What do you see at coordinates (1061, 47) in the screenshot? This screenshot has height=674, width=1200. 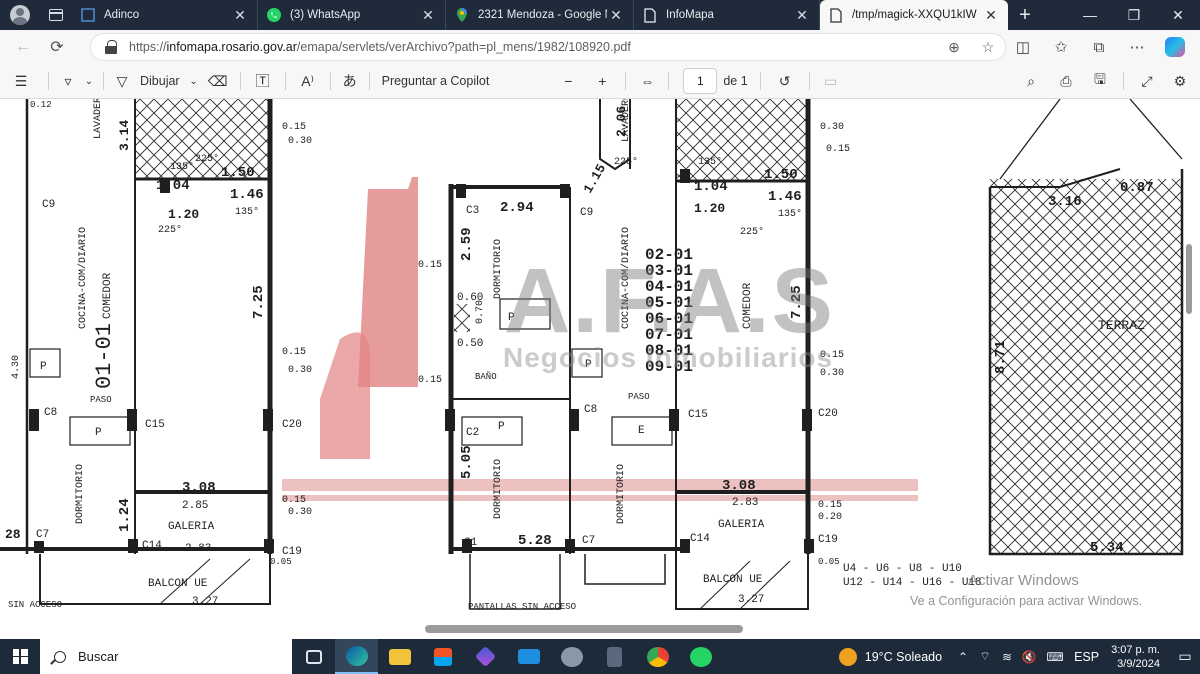 I see `favorites-icon: ✩` at bounding box center [1061, 47].